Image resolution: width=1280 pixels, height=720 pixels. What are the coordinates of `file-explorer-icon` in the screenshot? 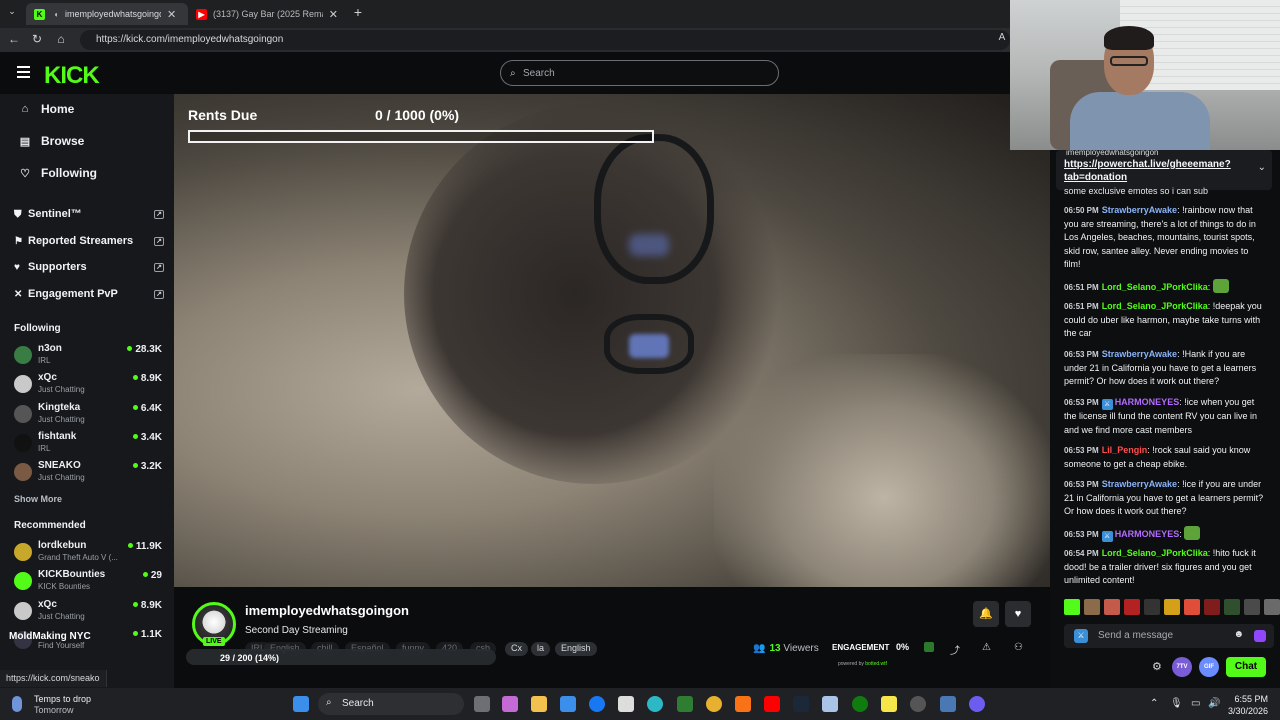 It's located at (539, 704).